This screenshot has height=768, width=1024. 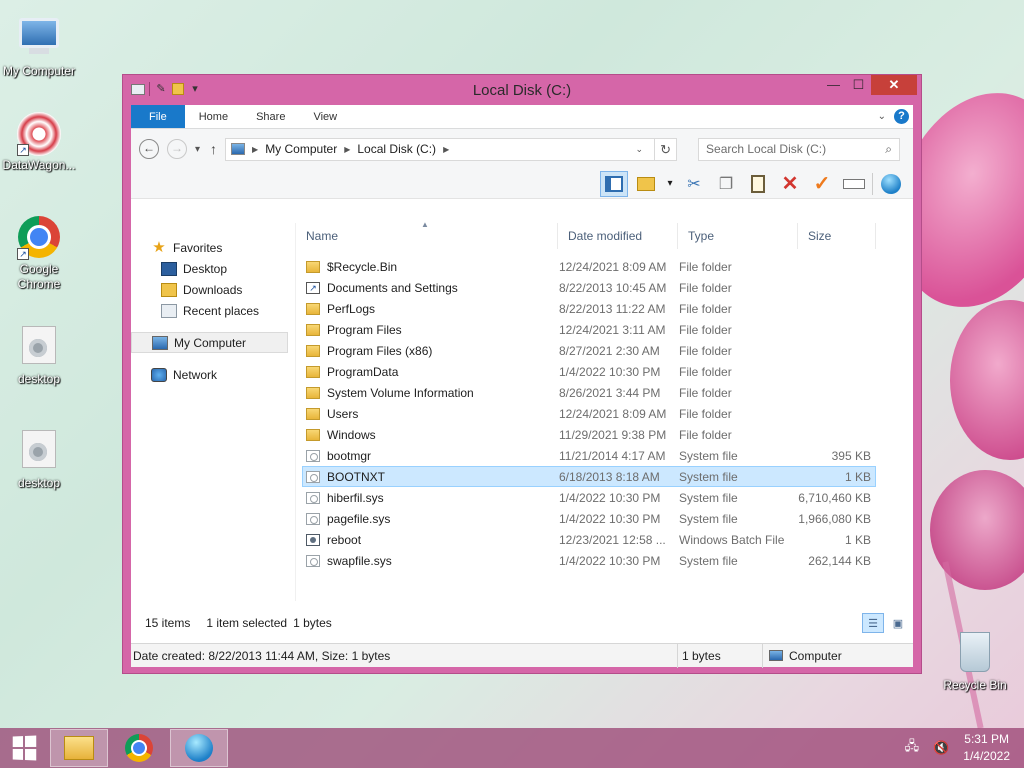 I want to click on maximize-button: ☐, so click(x=858, y=85).